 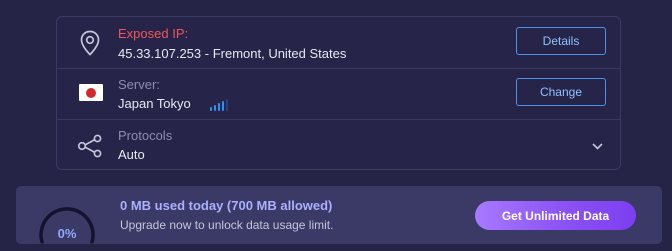 I want to click on japan-flag-sun, so click(x=91, y=92).